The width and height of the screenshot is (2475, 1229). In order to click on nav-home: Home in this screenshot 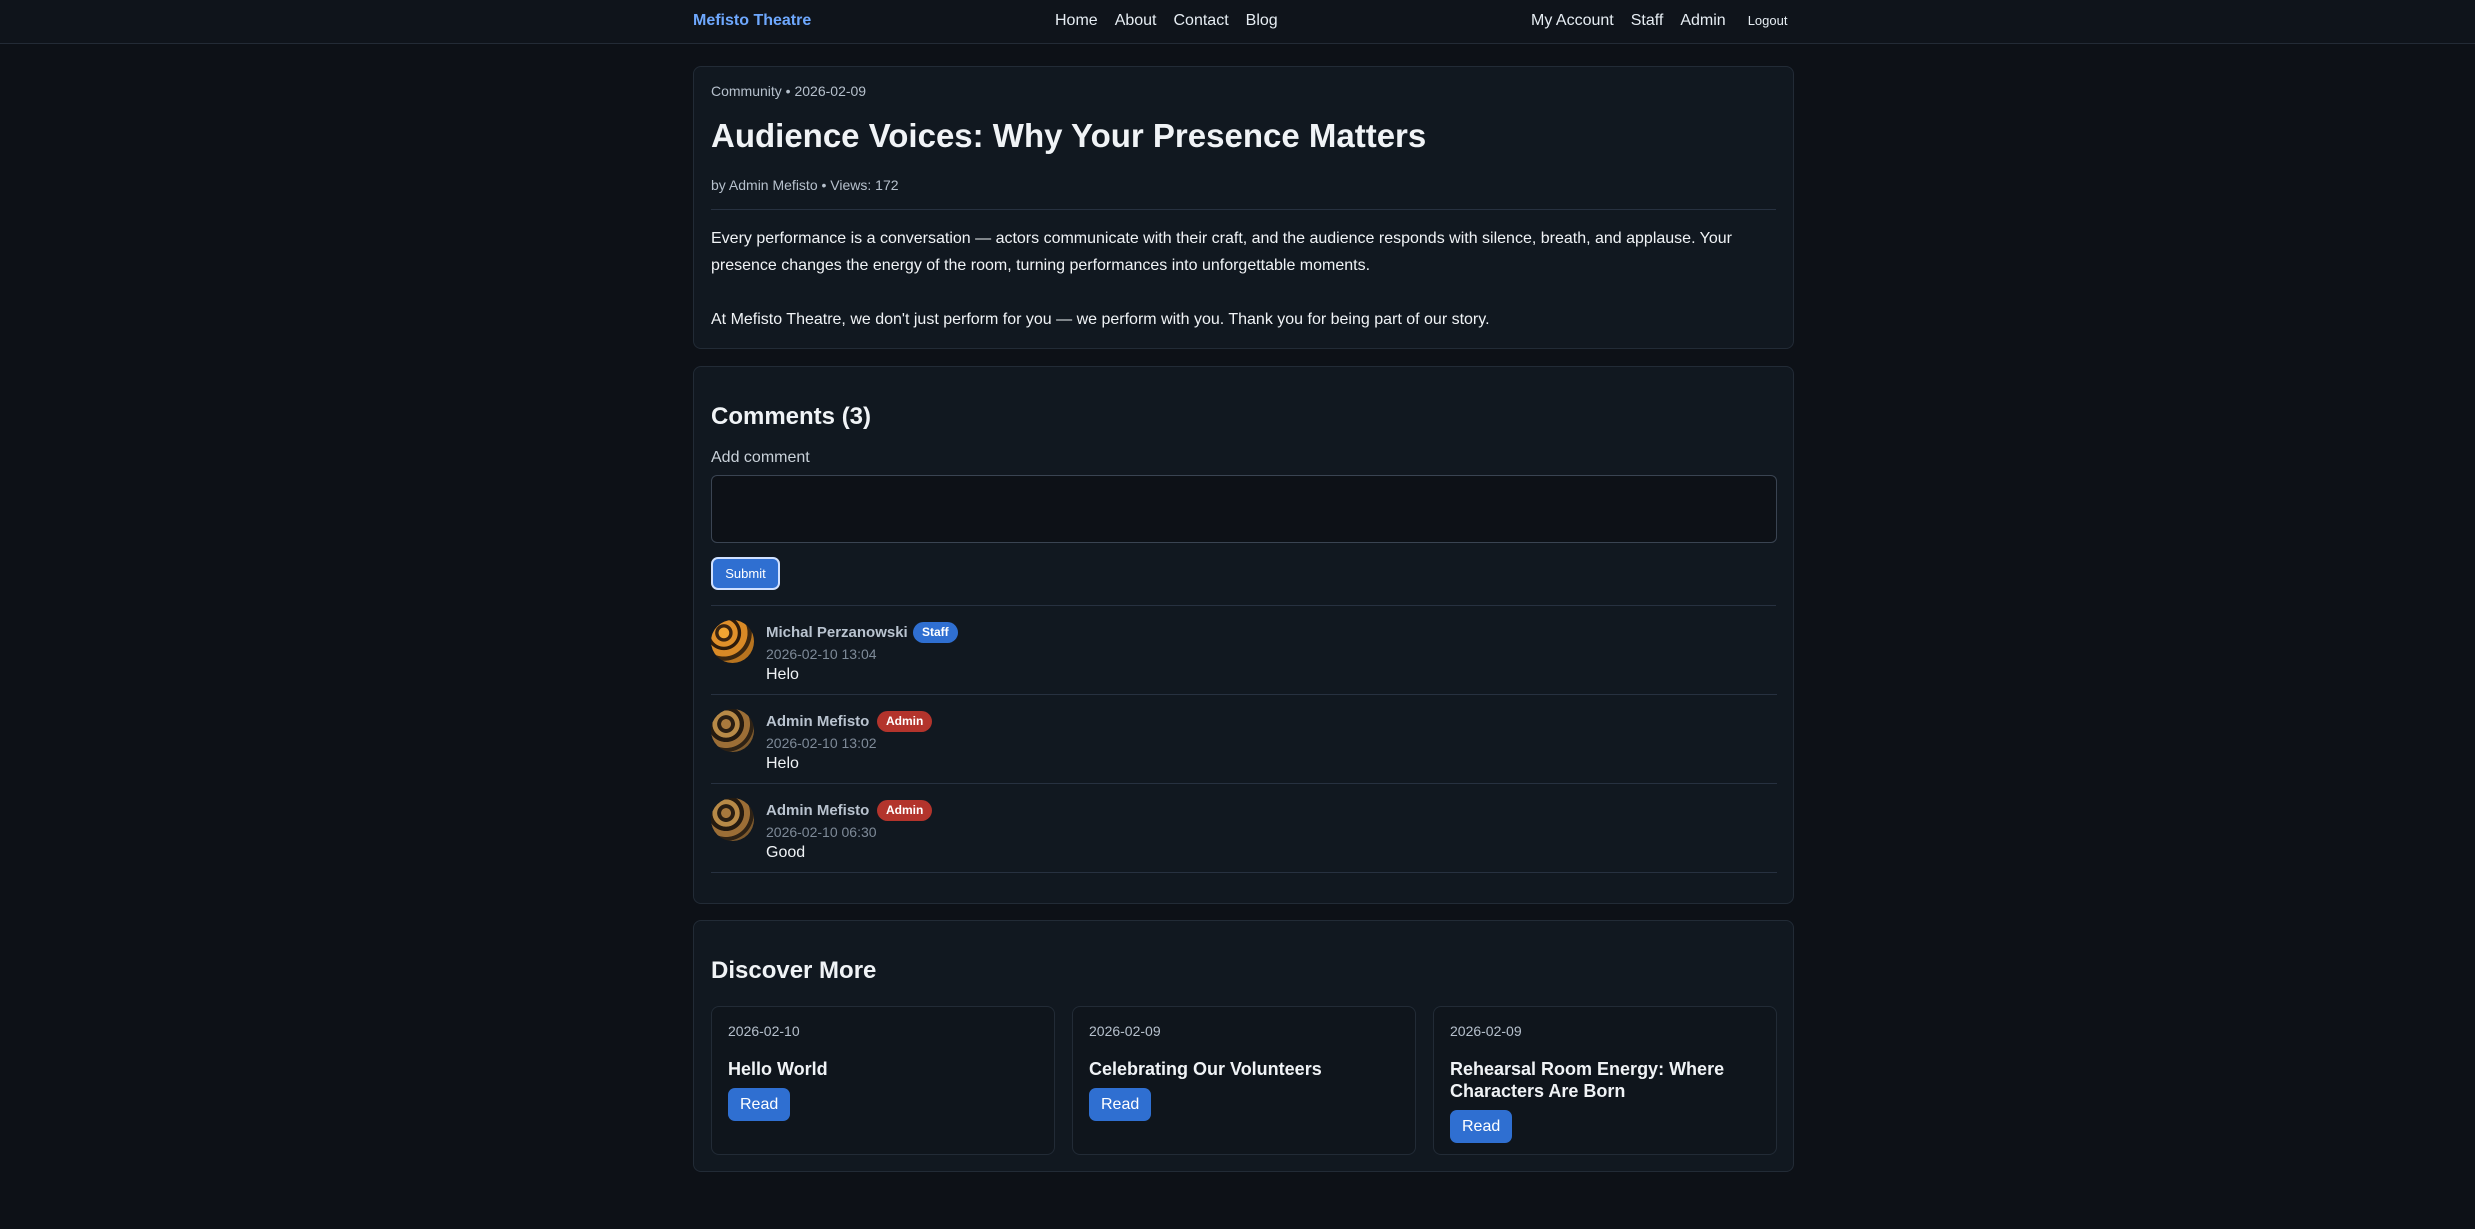, I will do `click(1076, 21)`.